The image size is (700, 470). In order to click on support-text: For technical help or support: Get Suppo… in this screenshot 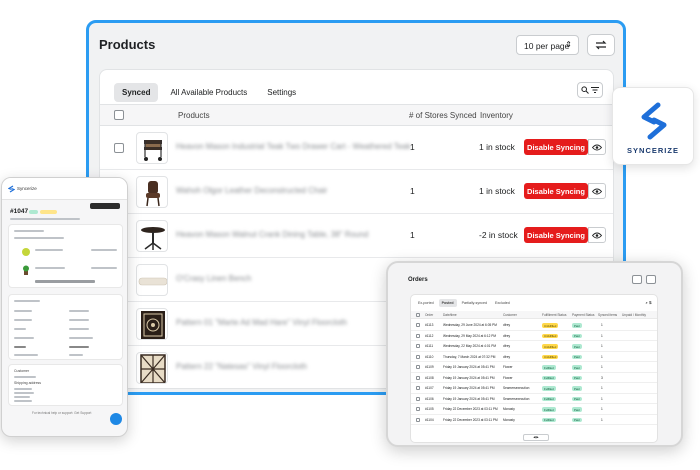, I will do `click(61, 413)`.